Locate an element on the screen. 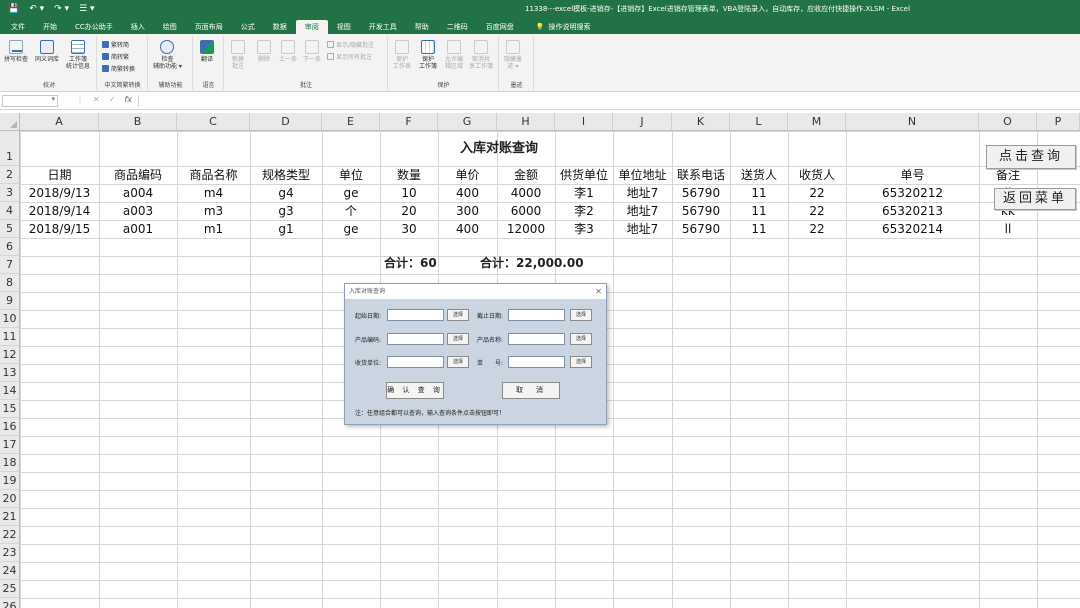 The image size is (1080, 608). table-header-cell: 日期 is located at coordinates (59, 175).